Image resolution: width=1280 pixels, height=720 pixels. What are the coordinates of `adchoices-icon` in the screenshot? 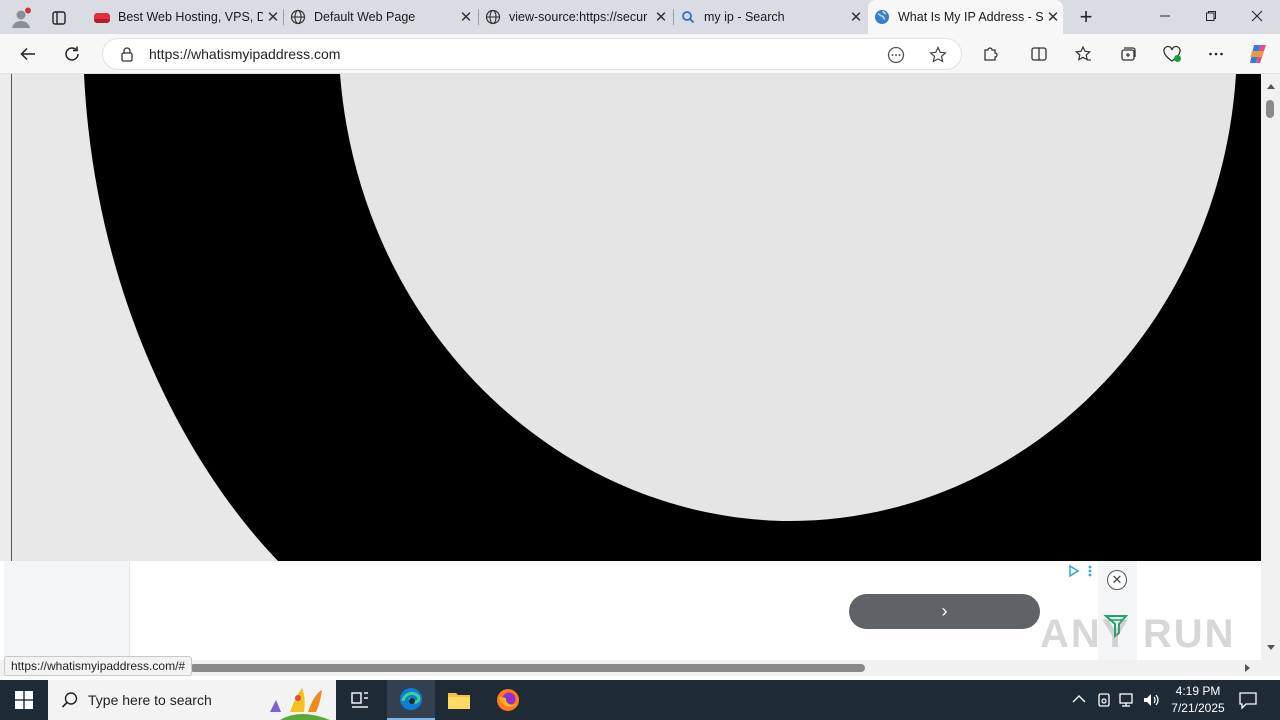 It's located at (1083, 571).